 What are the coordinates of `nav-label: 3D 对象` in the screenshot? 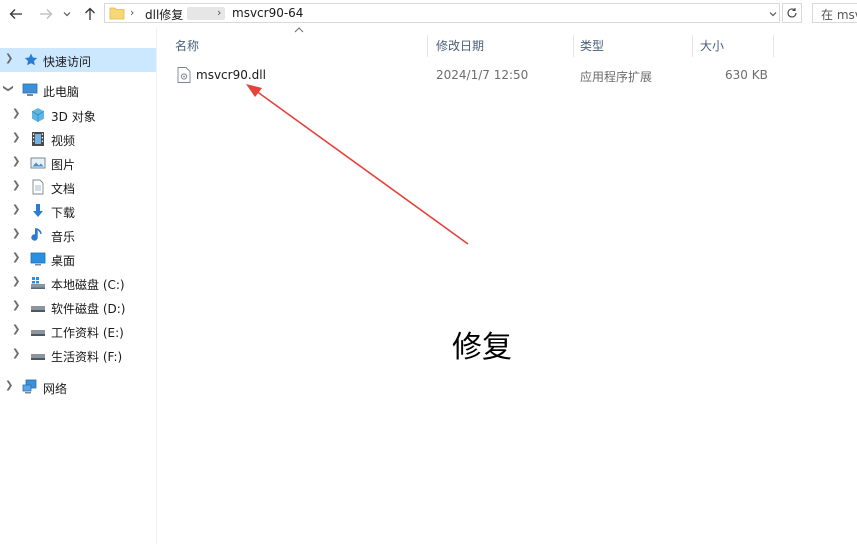 It's located at (73, 117).